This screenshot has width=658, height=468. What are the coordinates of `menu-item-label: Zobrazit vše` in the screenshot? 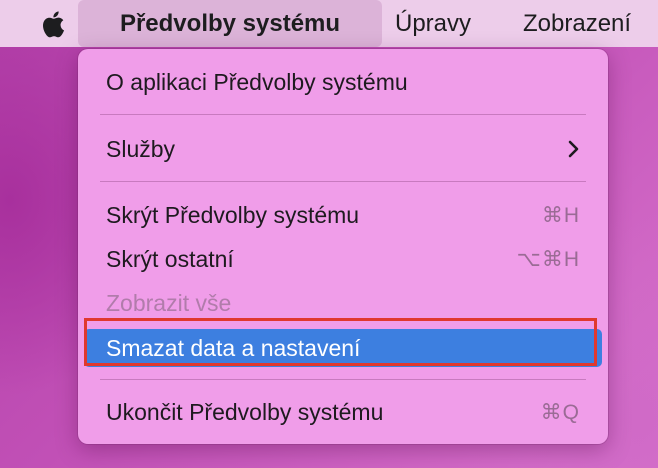 It's located at (169, 302).